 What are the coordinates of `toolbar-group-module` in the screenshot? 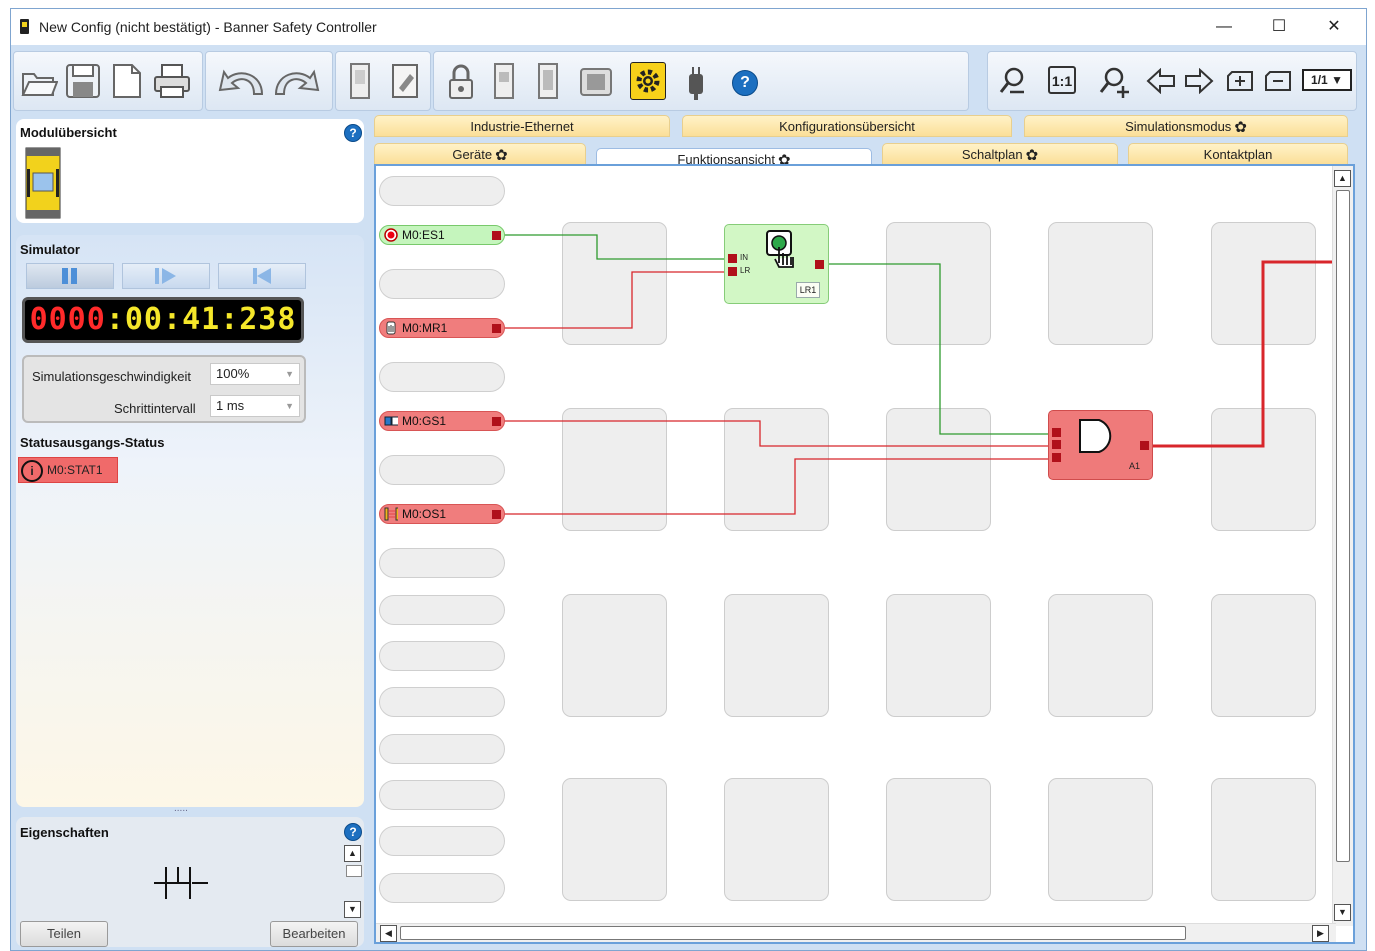 It's located at (383, 81).